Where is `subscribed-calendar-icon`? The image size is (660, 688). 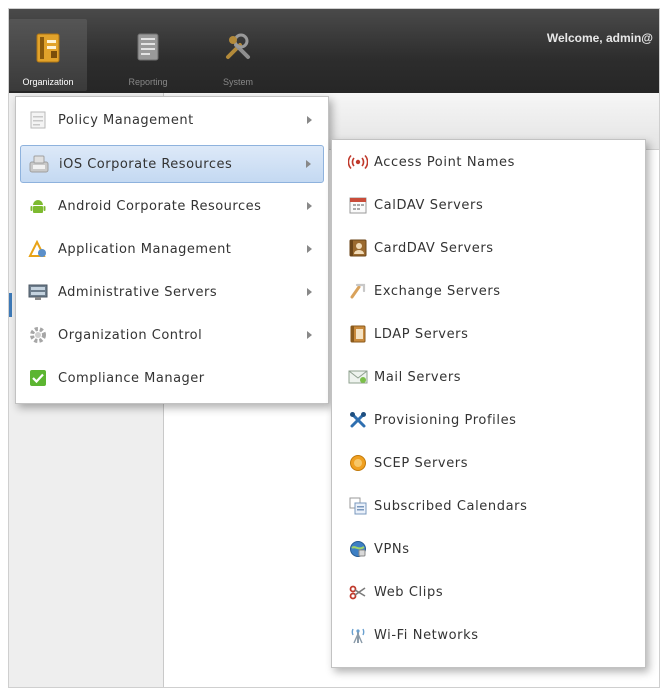 subscribed-calendar-icon is located at coordinates (358, 506).